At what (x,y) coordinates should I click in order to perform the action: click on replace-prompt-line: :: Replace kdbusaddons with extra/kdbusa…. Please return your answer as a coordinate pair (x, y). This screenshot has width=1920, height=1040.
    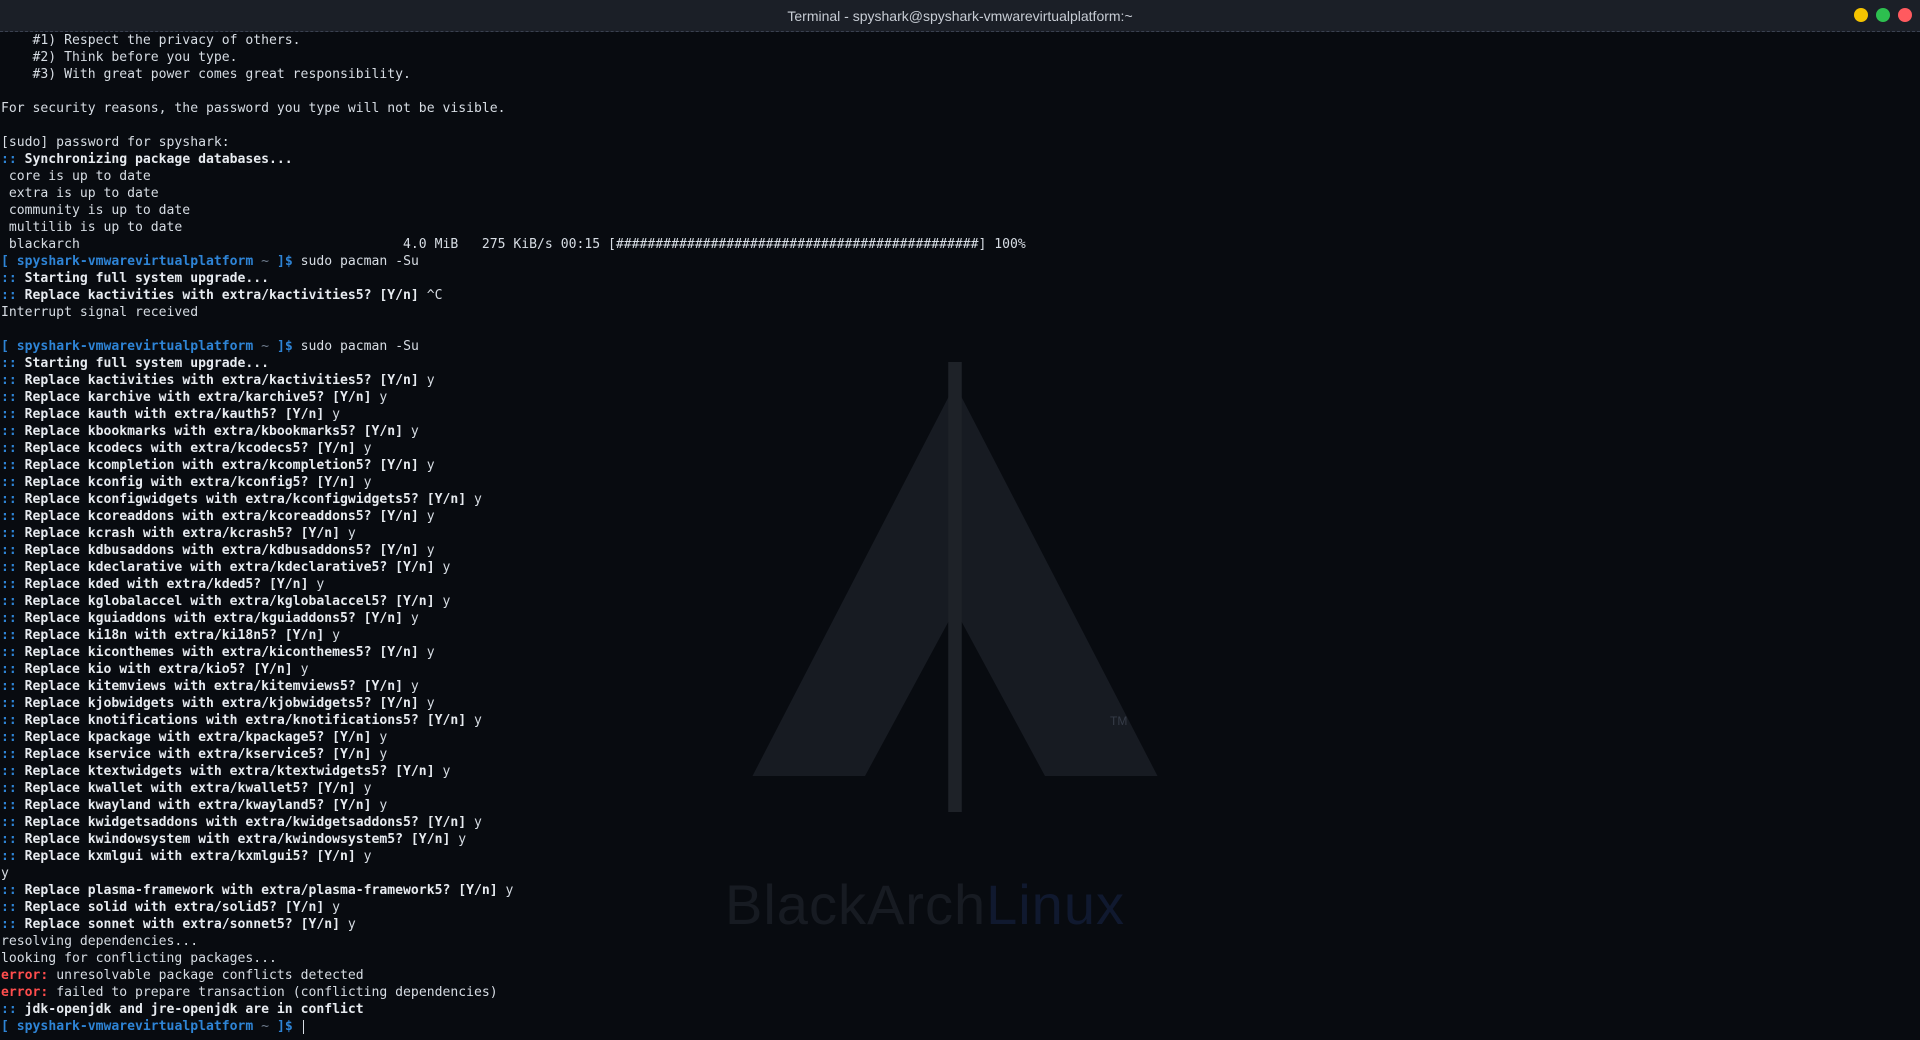
    Looking at the image, I should click on (218, 550).